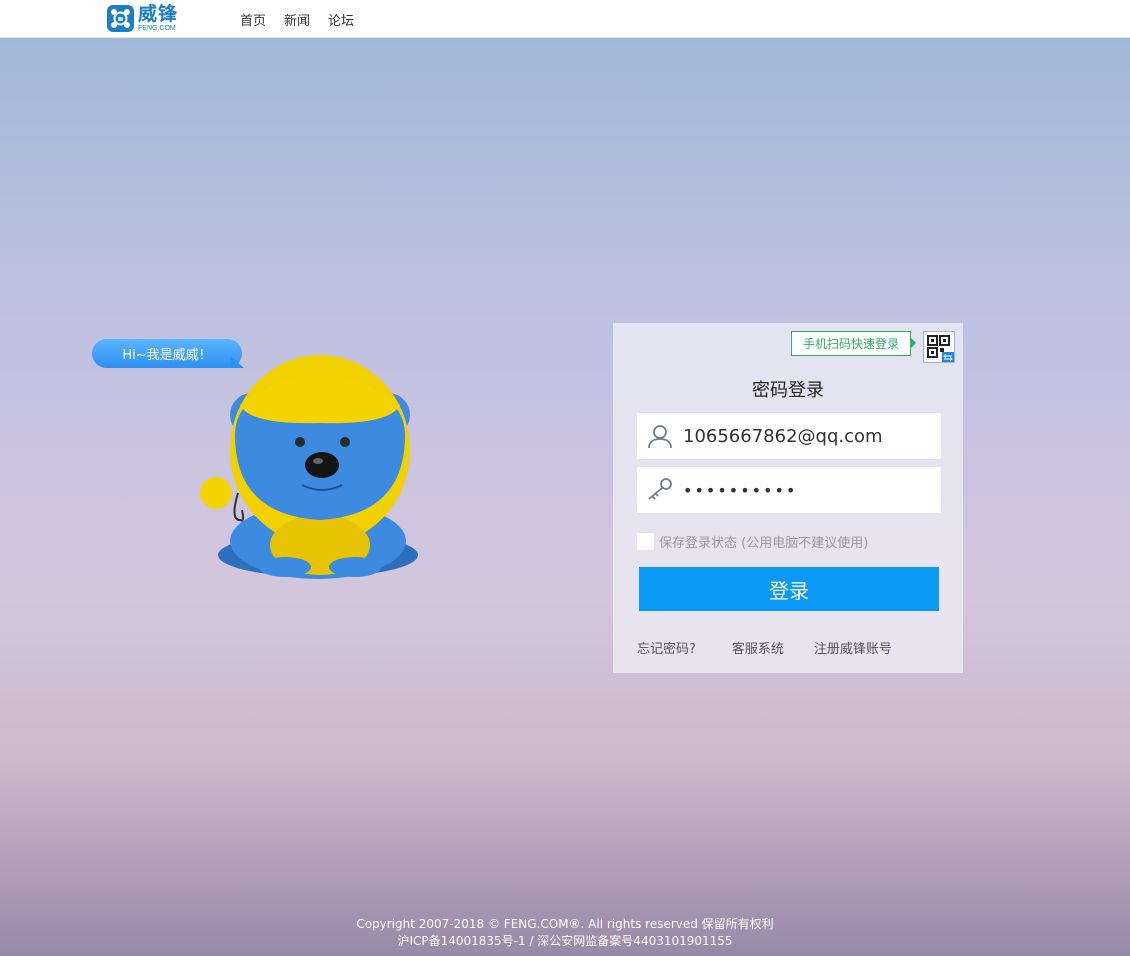  I want to click on nav-news: 新闻, so click(297, 19).